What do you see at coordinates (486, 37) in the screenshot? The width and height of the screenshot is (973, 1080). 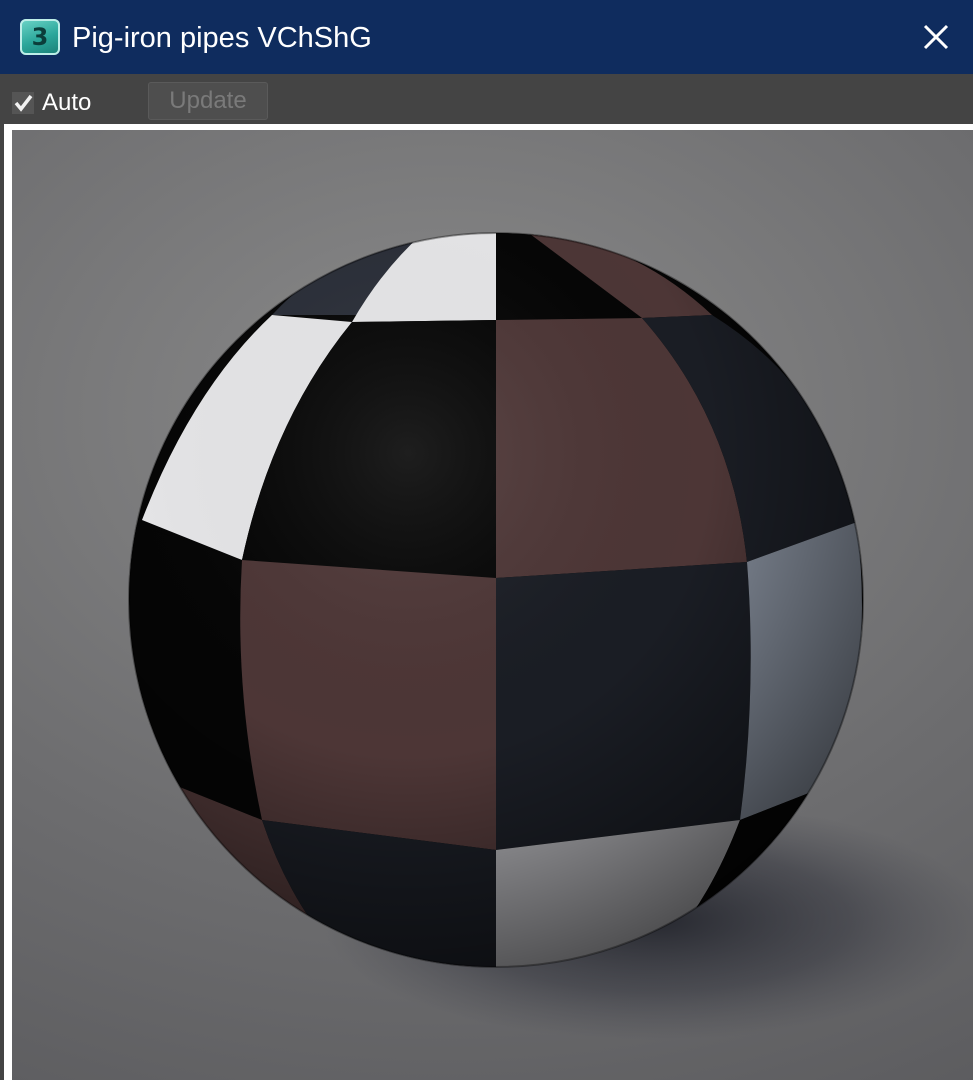 I see `title-bar: 3 Pig-iron pipes VChShG` at bounding box center [486, 37].